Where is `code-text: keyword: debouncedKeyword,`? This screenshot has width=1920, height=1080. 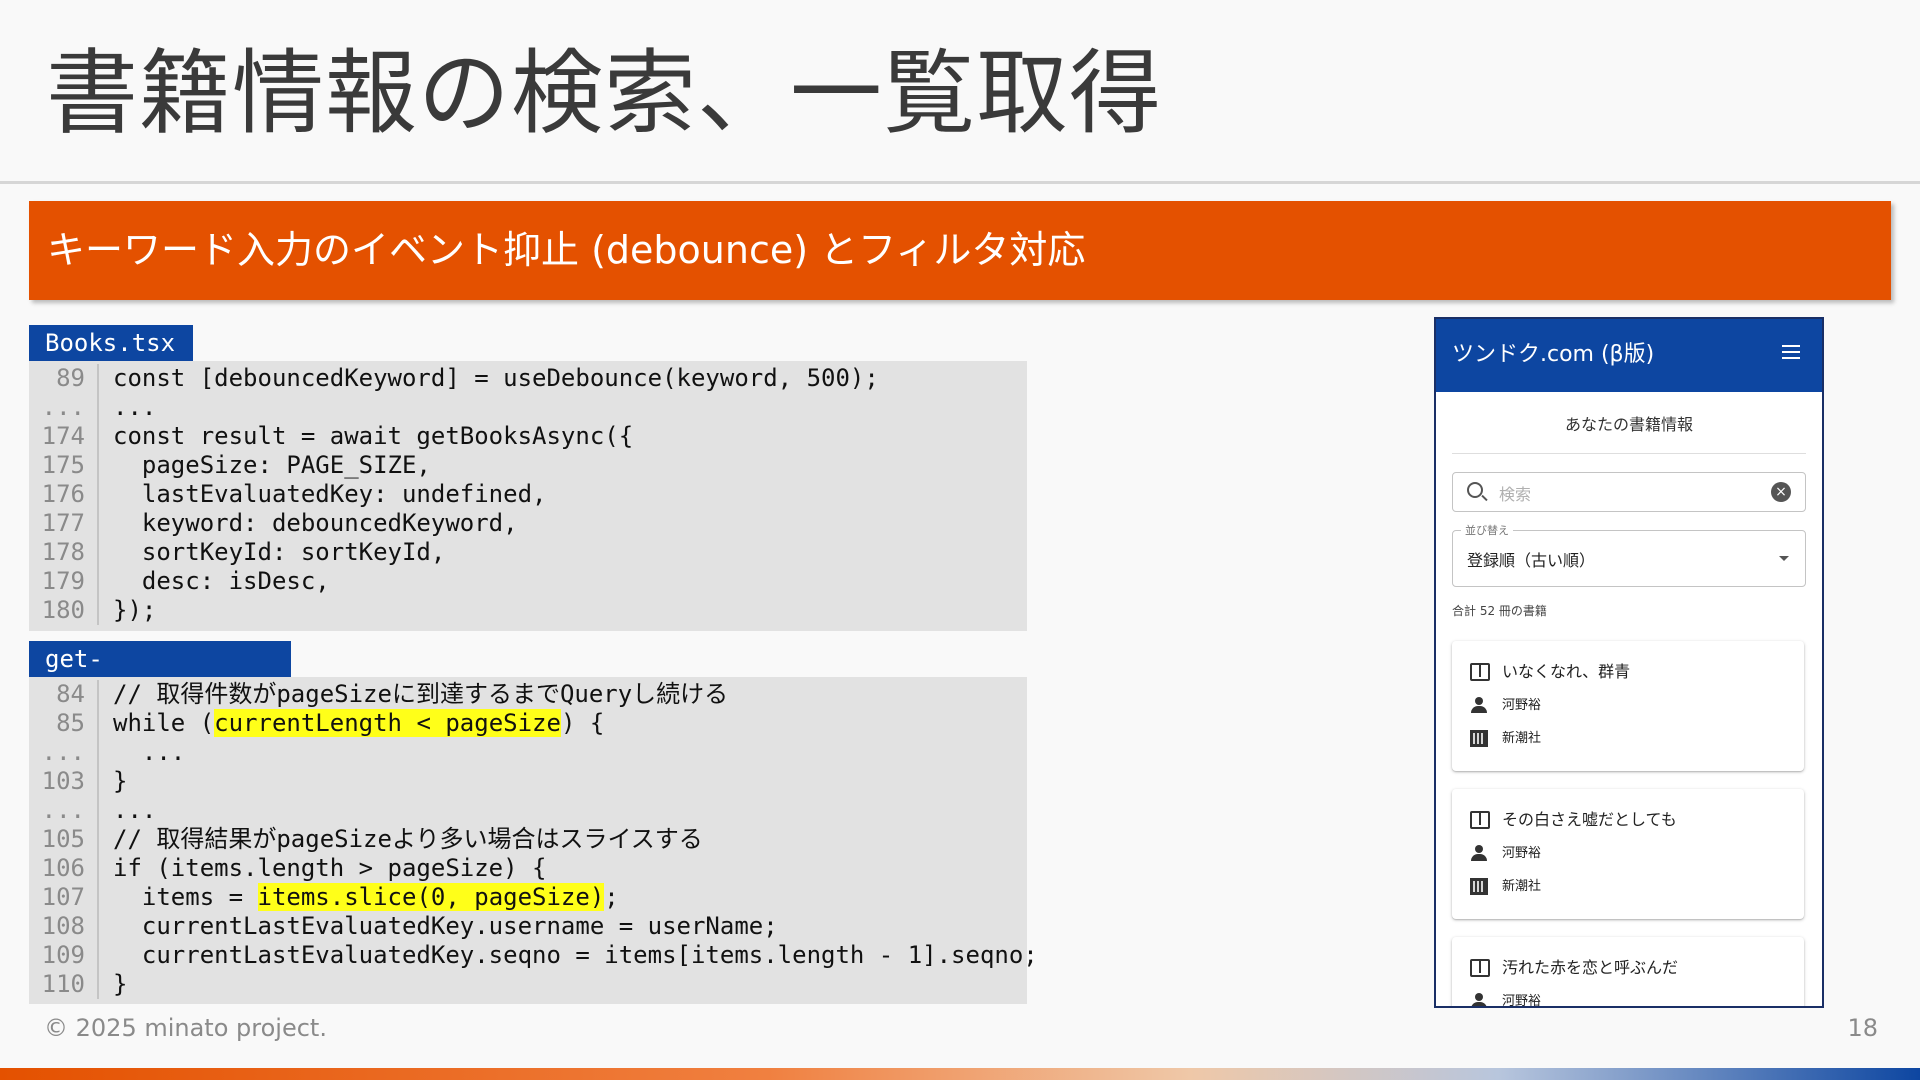 code-text: keyword: debouncedKeyword, is located at coordinates (315, 523).